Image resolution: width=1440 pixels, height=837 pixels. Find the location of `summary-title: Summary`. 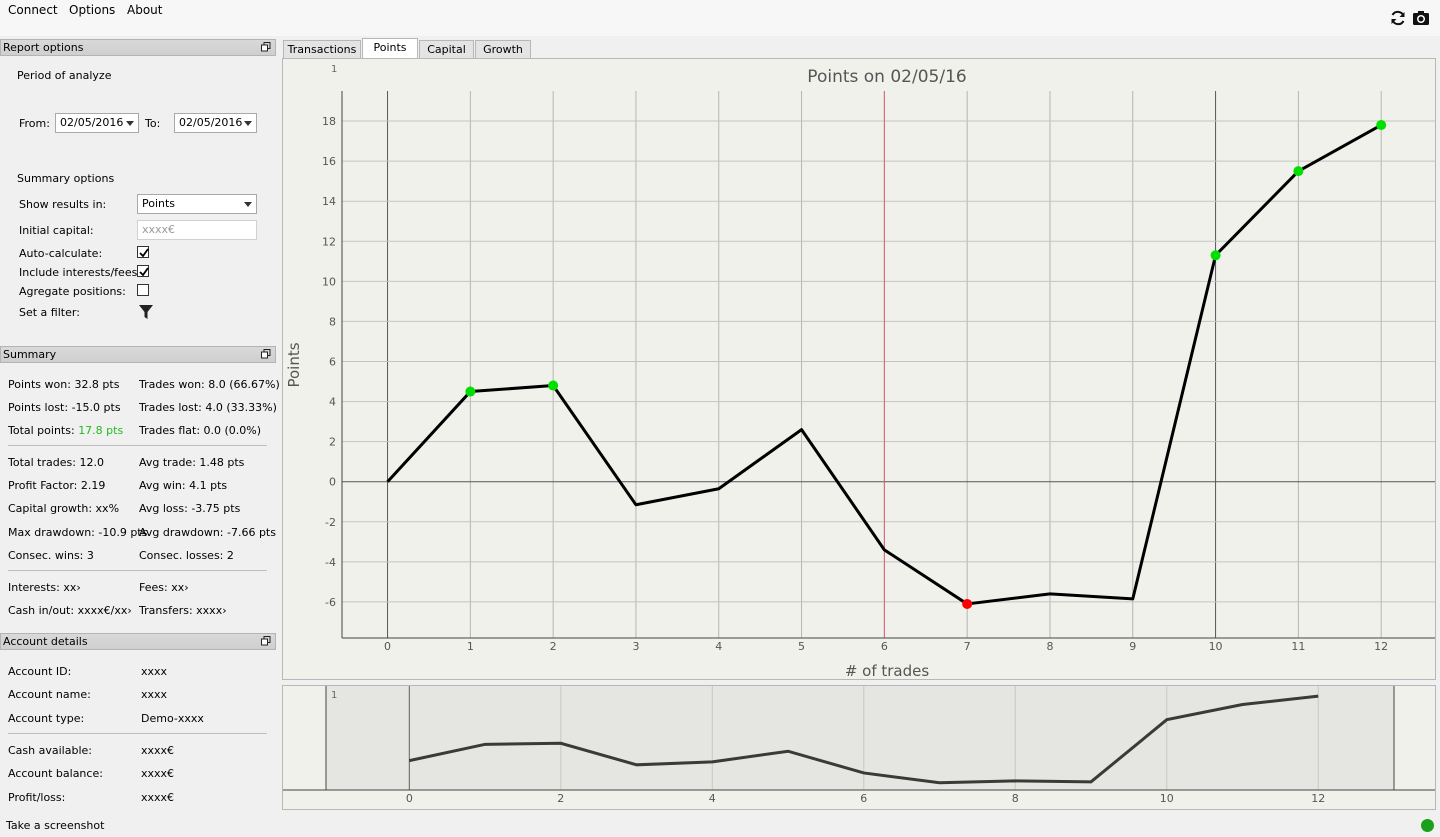

summary-title: Summary is located at coordinates (30, 354).